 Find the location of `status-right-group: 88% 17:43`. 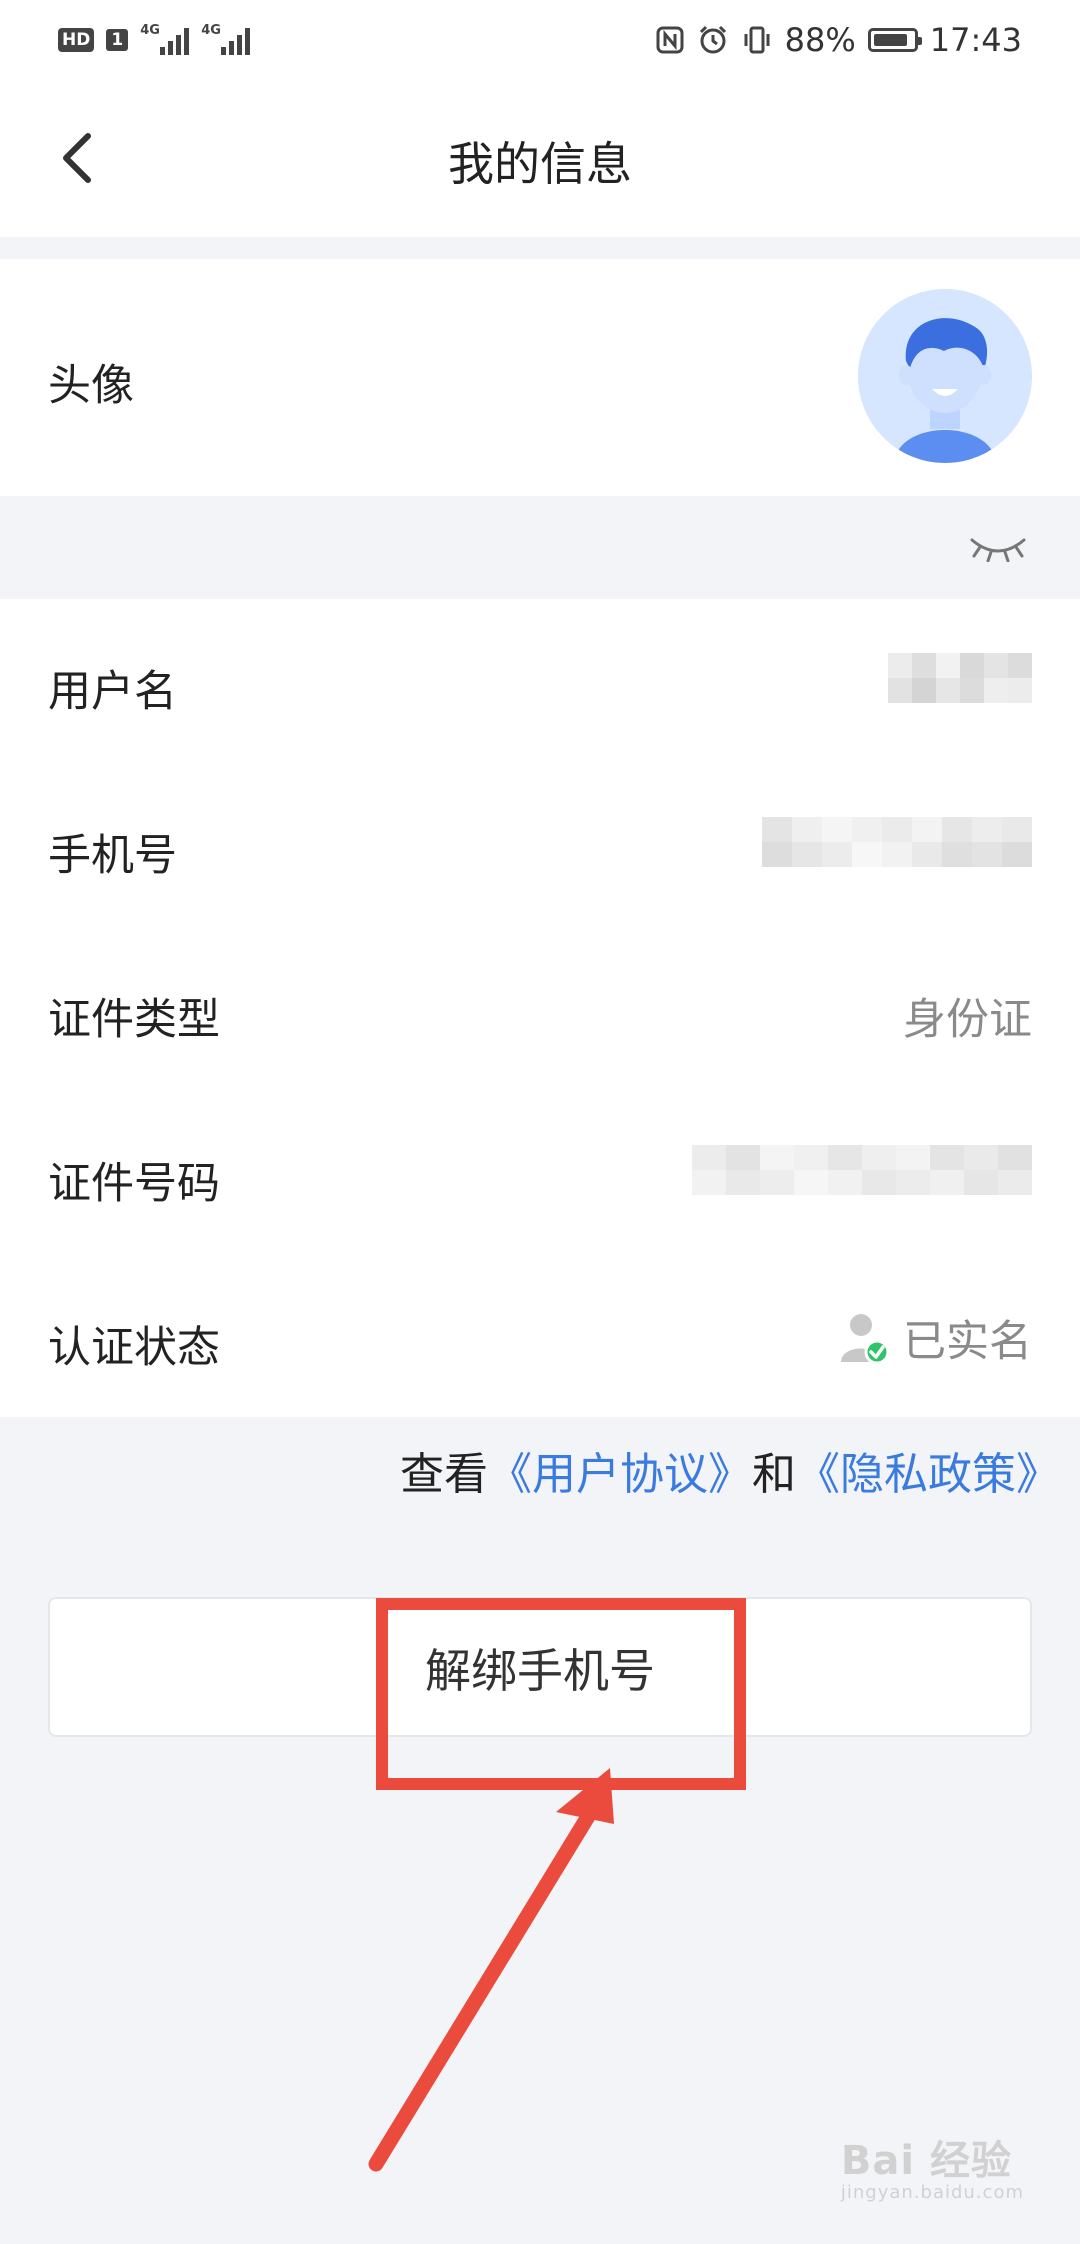

status-right-group: 88% 17:43 is located at coordinates (838, 40).